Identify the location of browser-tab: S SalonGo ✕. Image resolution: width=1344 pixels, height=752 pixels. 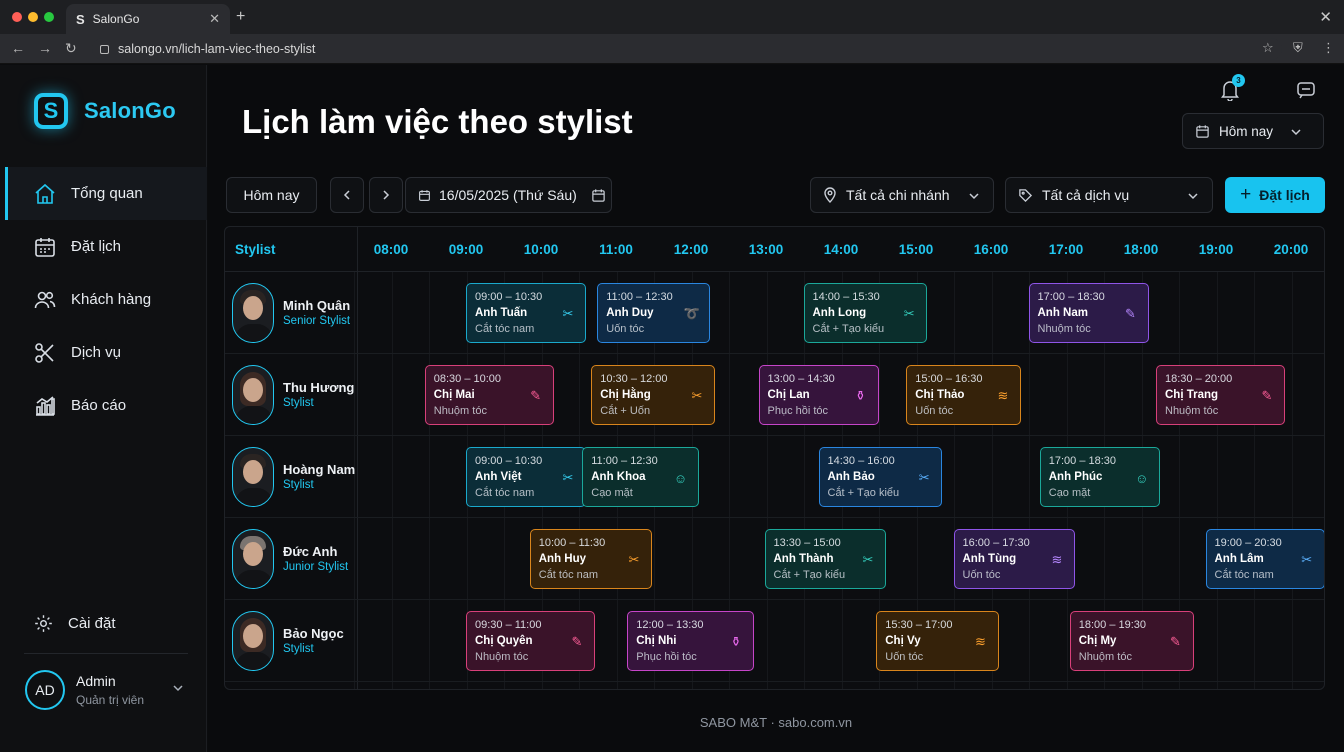
(148, 19).